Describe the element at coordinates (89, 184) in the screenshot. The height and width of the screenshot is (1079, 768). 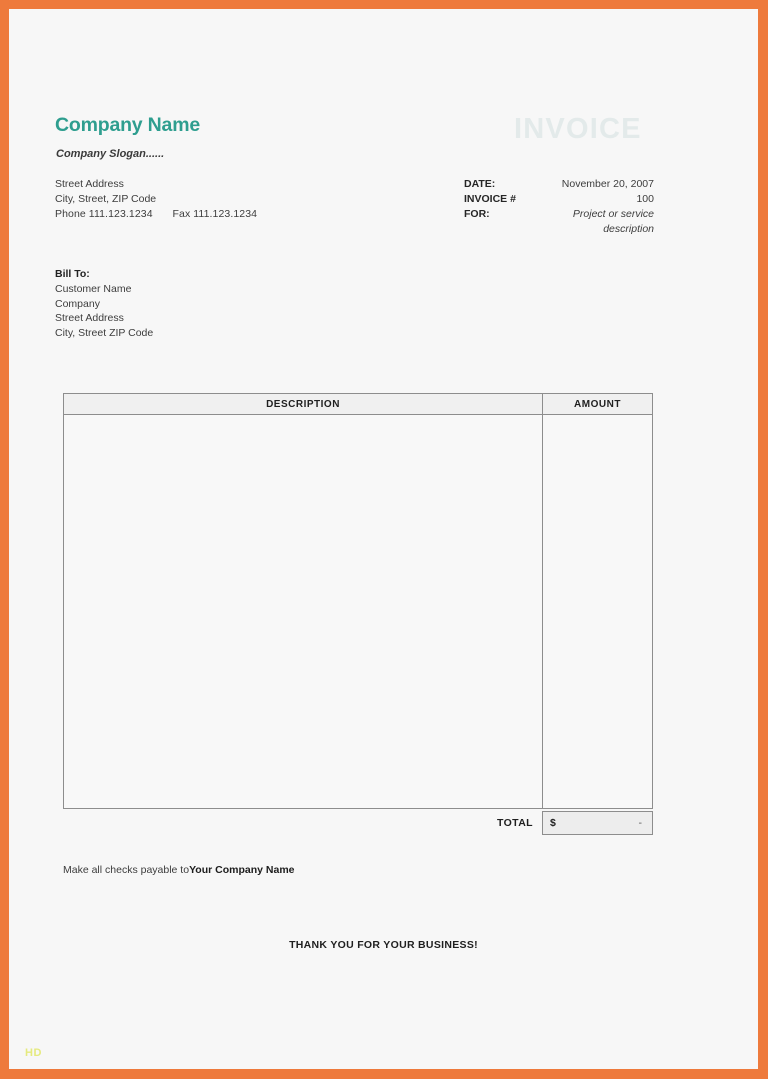
I see `company-street-address: Street Address` at that location.